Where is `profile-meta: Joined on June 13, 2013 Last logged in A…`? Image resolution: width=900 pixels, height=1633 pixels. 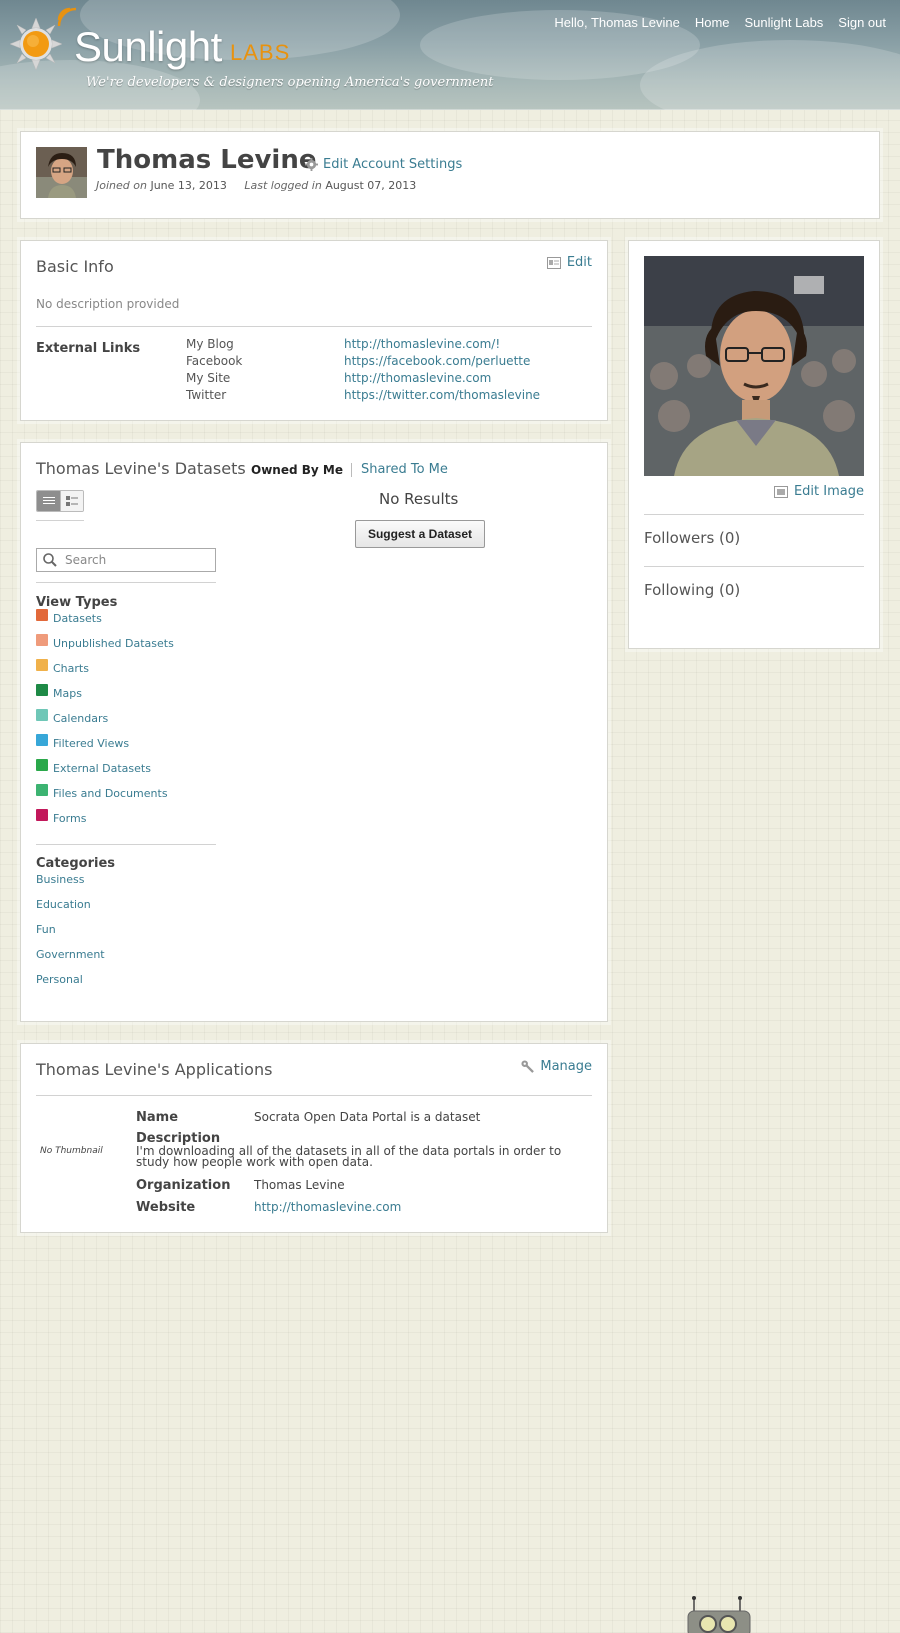 profile-meta: Joined on June 13, 2013 Last logged in A… is located at coordinates (256, 185).